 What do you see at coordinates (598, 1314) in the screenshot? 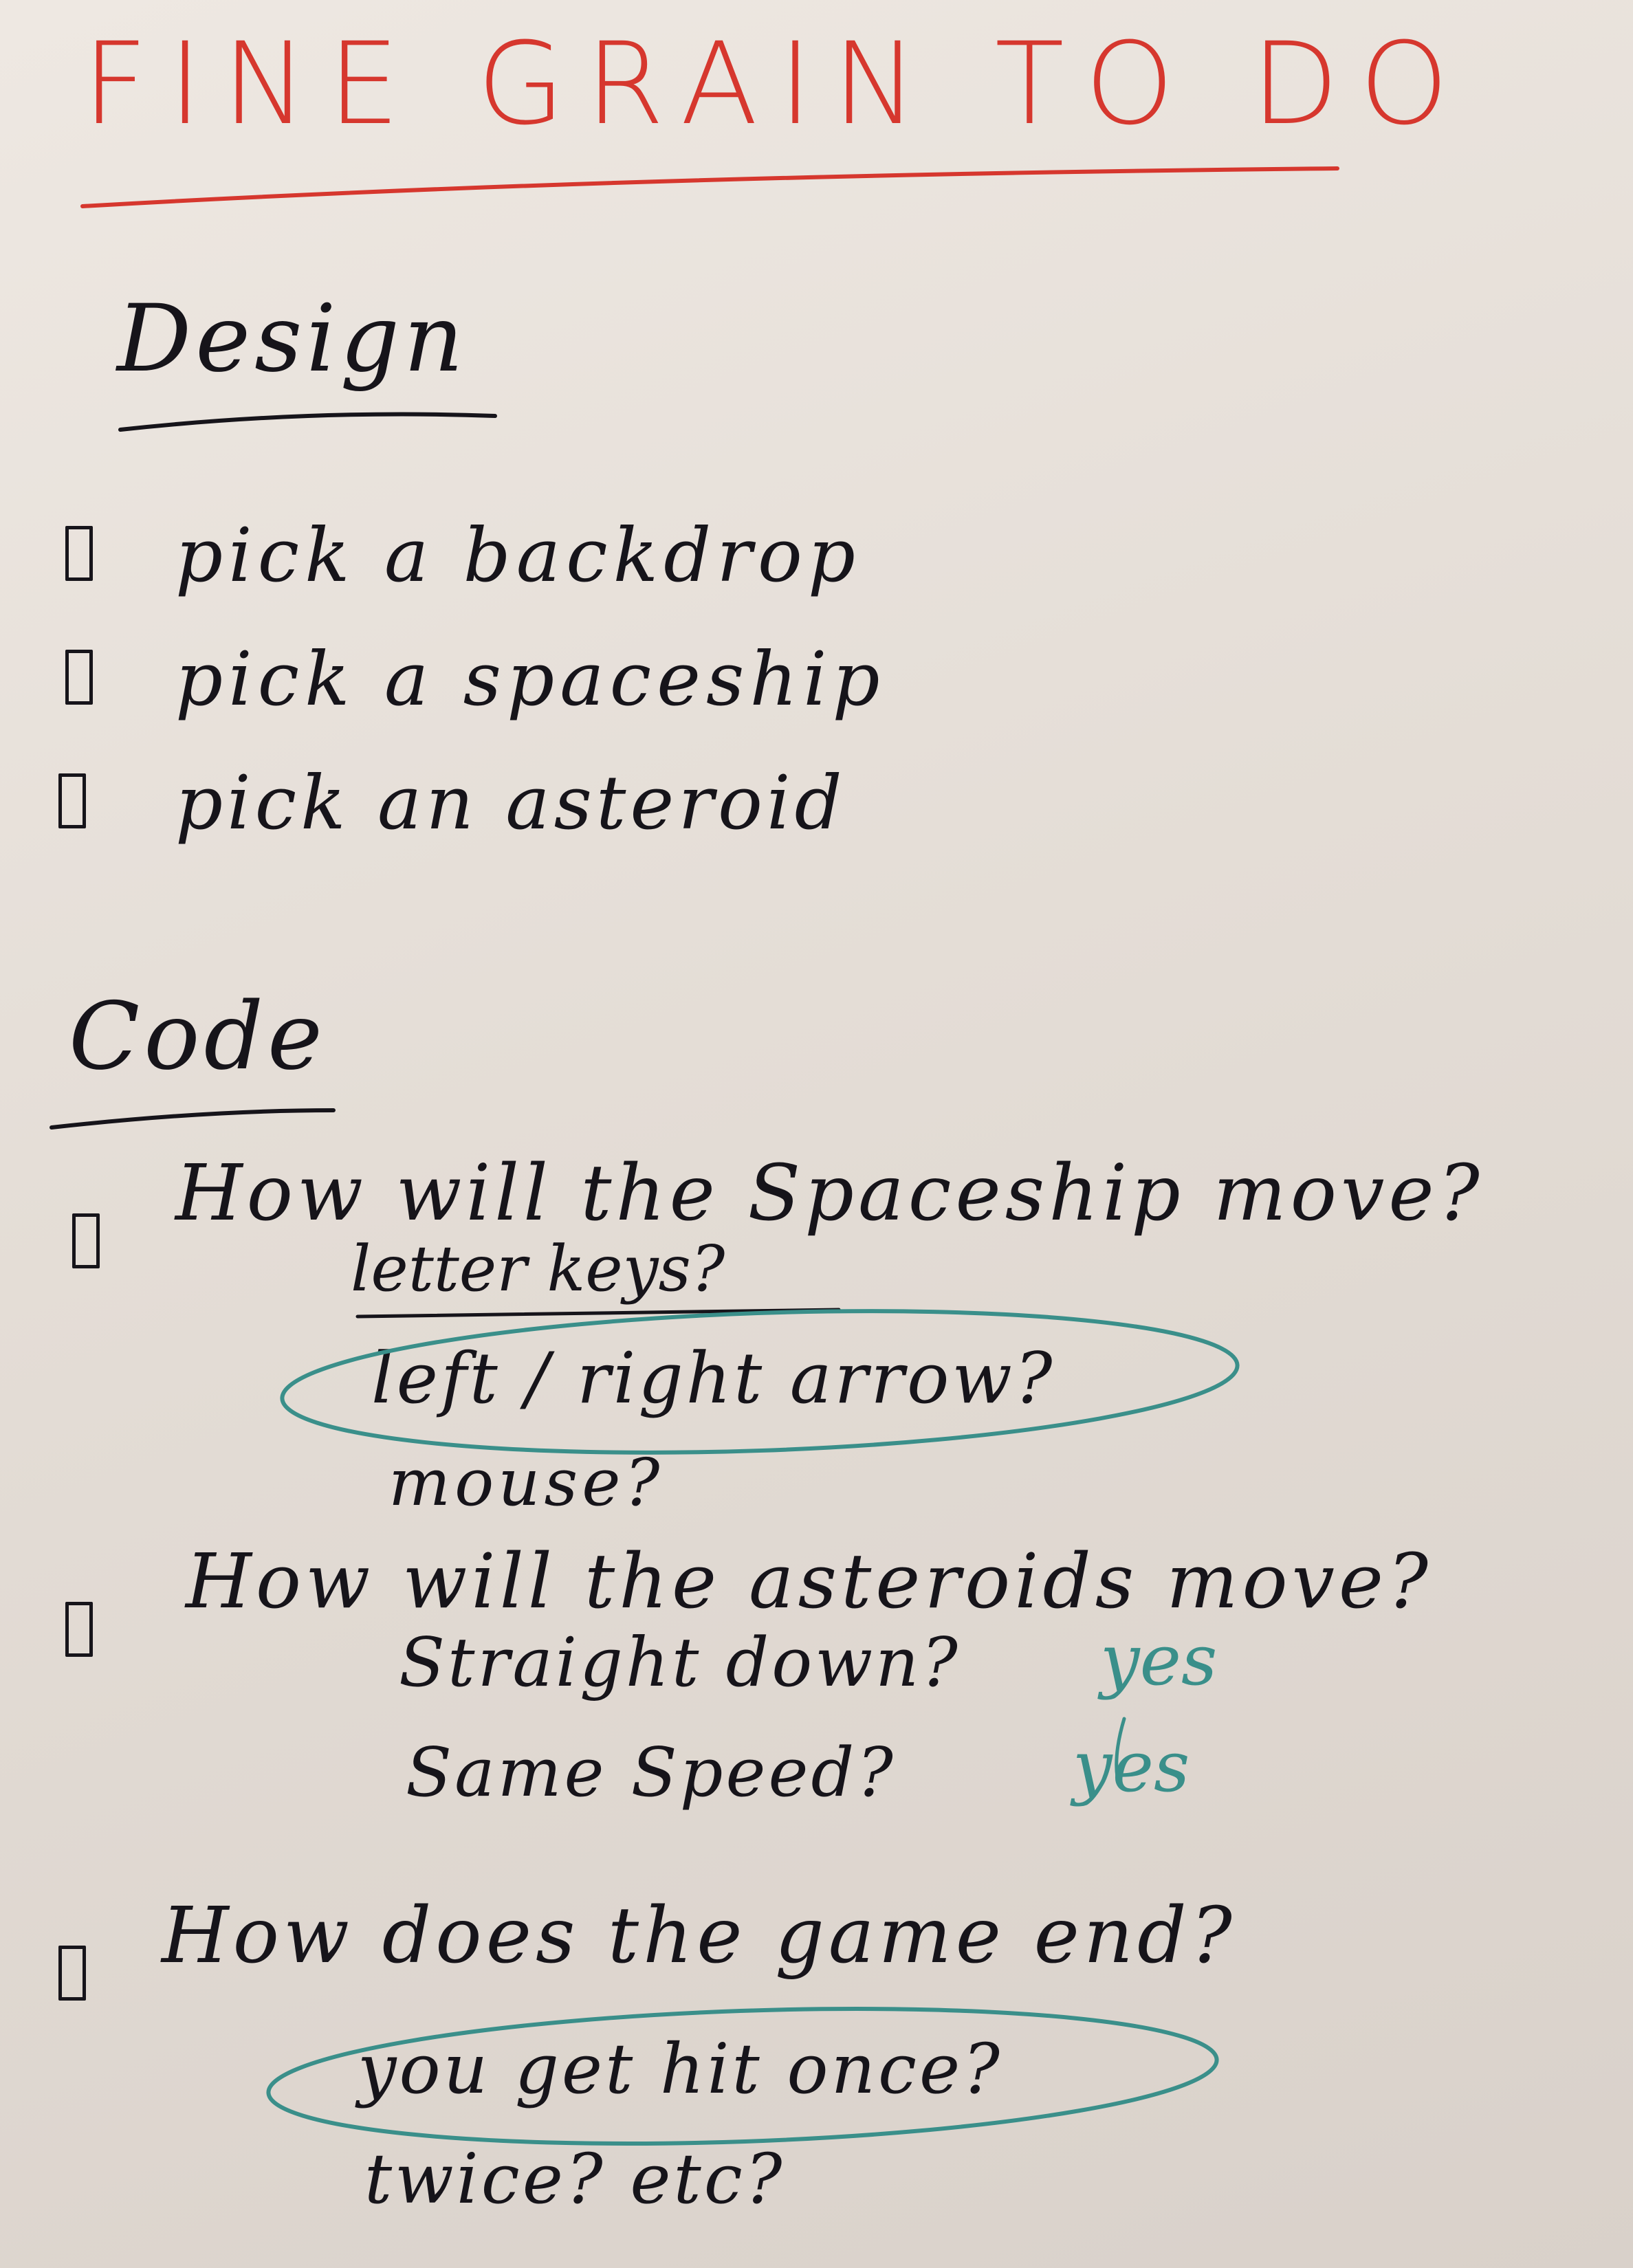
I see `letter-keys-strike` at bounding box center [598, 1314].